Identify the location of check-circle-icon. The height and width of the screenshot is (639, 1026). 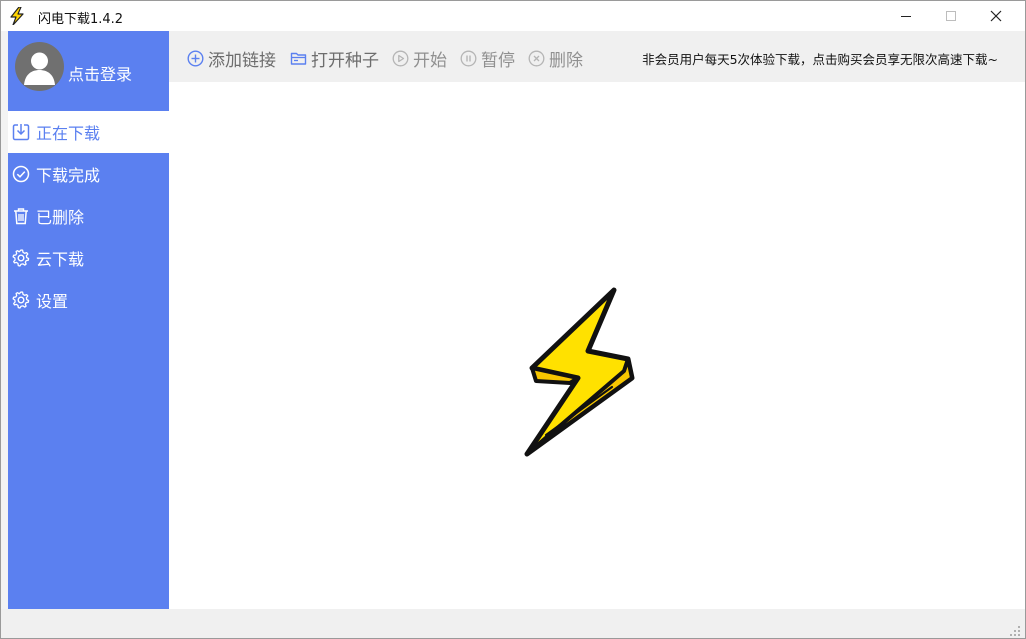
(21, 174).